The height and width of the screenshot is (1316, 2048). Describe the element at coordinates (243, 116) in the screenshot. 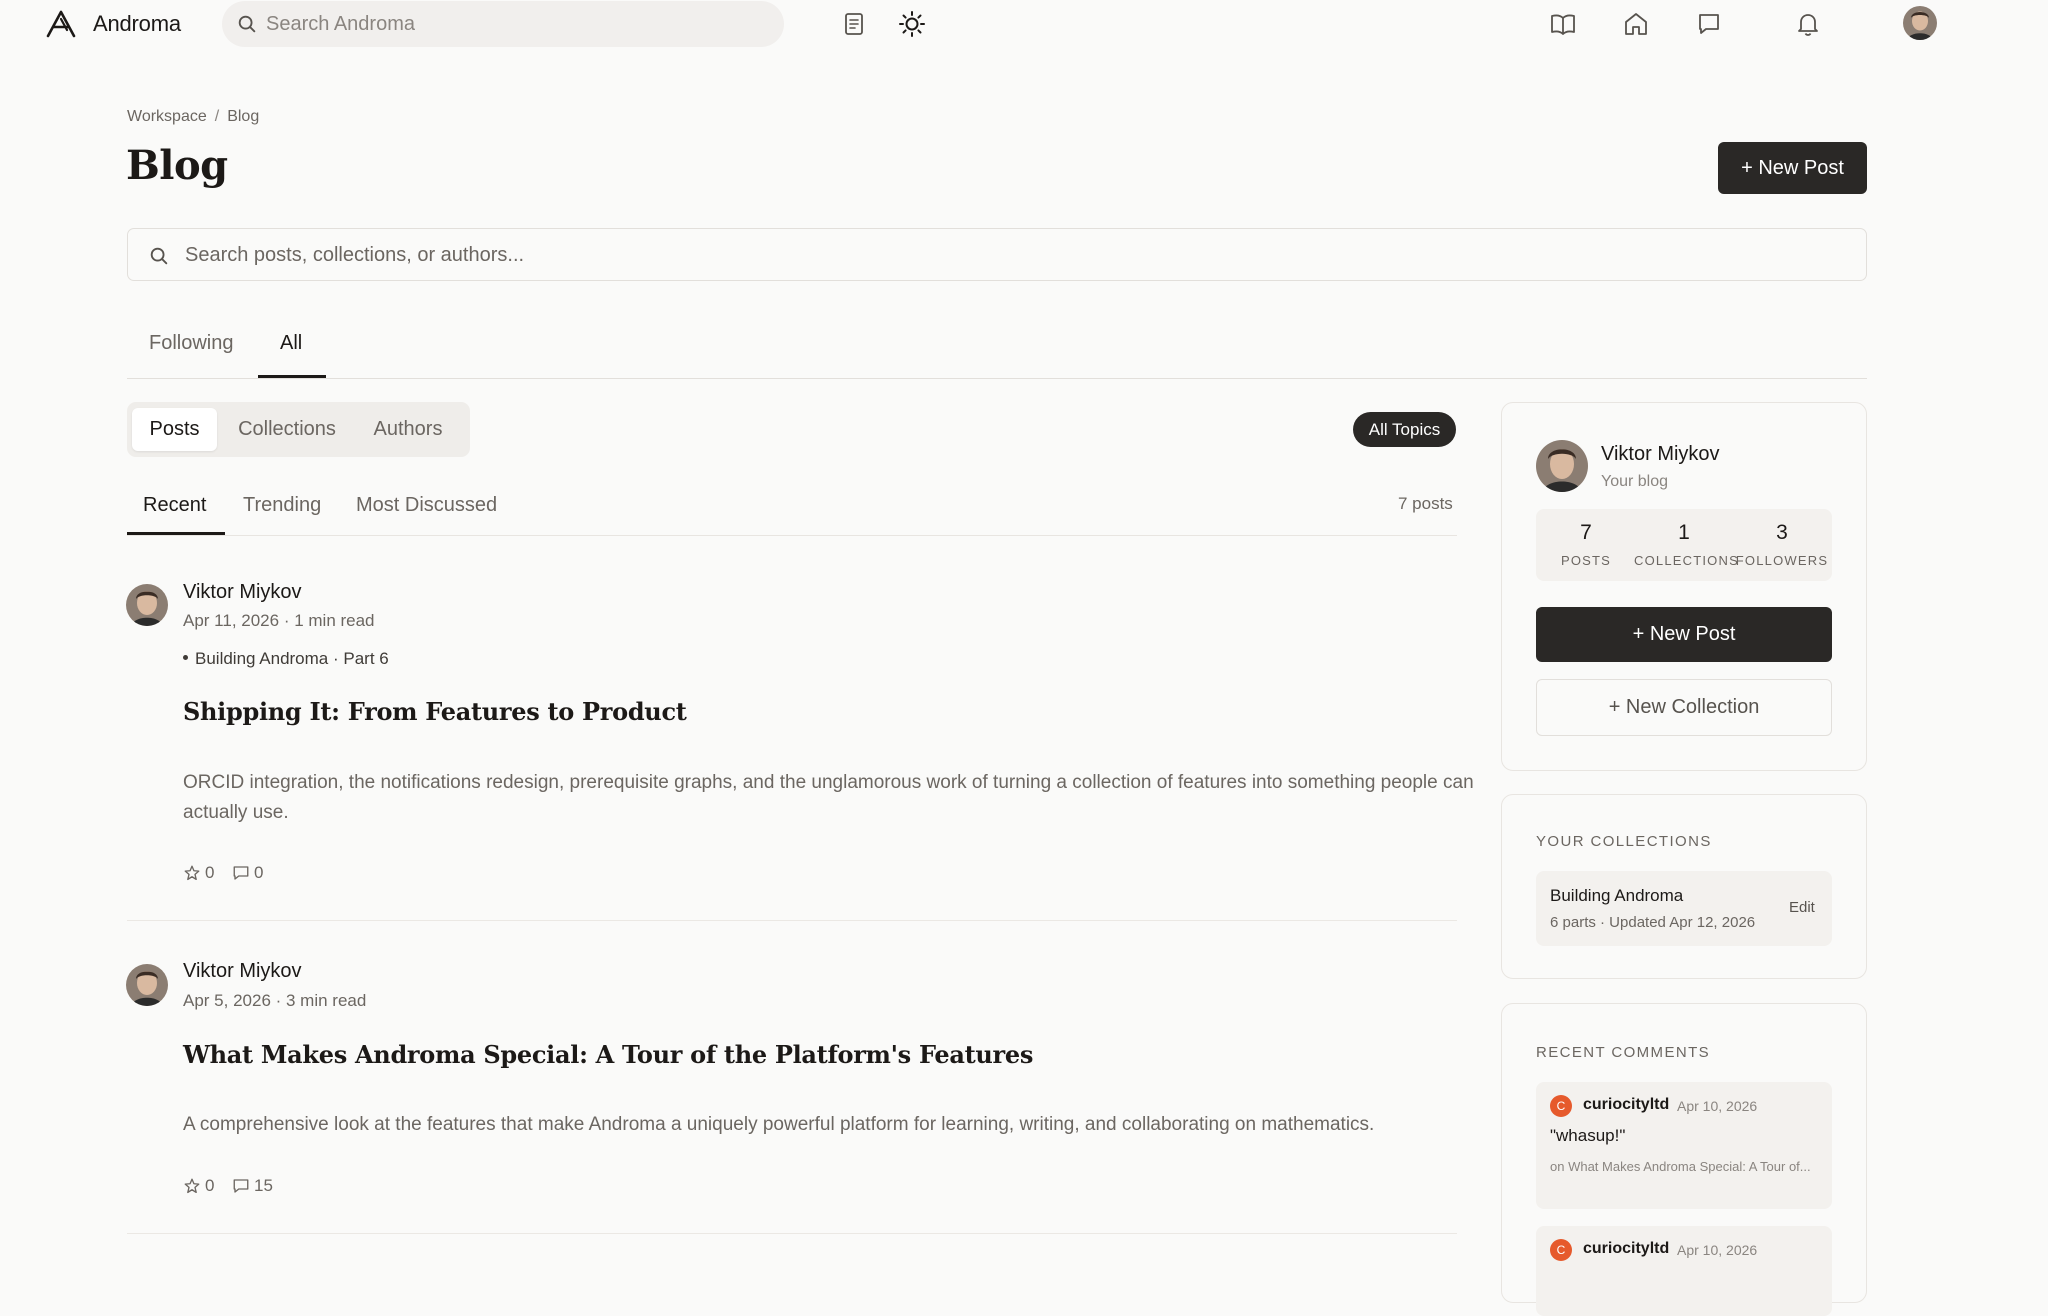

I see `breadcrumb-blog: Blog` at that location.